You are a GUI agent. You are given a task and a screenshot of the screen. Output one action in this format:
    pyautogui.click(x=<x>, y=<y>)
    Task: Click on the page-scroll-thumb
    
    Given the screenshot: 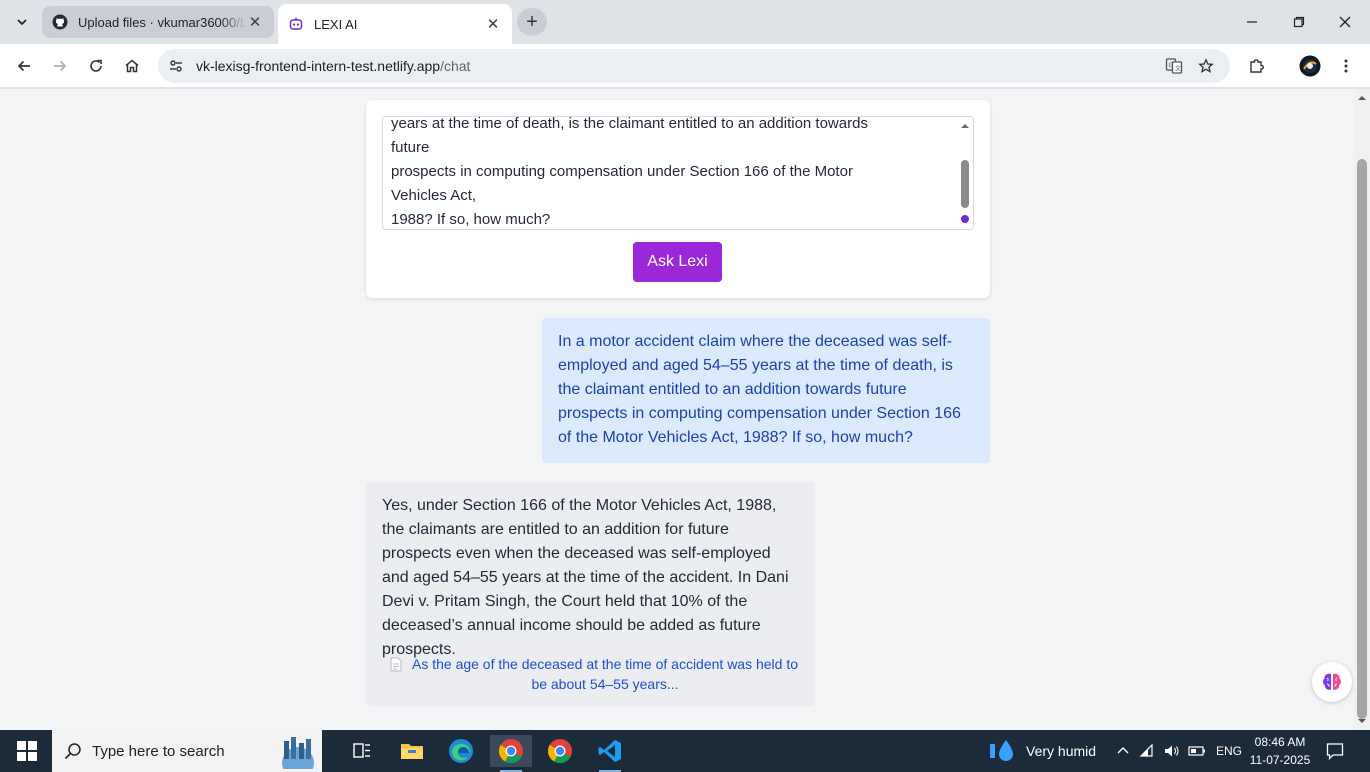 What is the action you would take?
    pyautogui.click(x=1362, y=439)
    